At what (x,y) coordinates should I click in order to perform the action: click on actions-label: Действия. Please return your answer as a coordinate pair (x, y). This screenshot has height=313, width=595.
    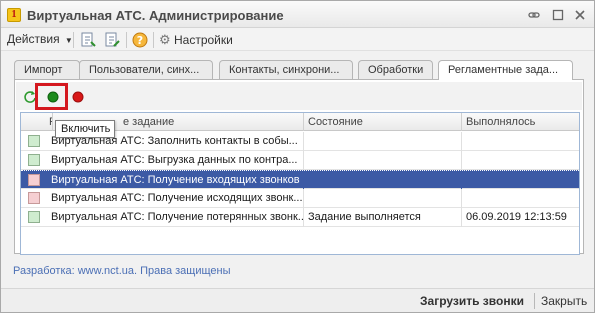
    Looking at the image, I should click on (33, 39).